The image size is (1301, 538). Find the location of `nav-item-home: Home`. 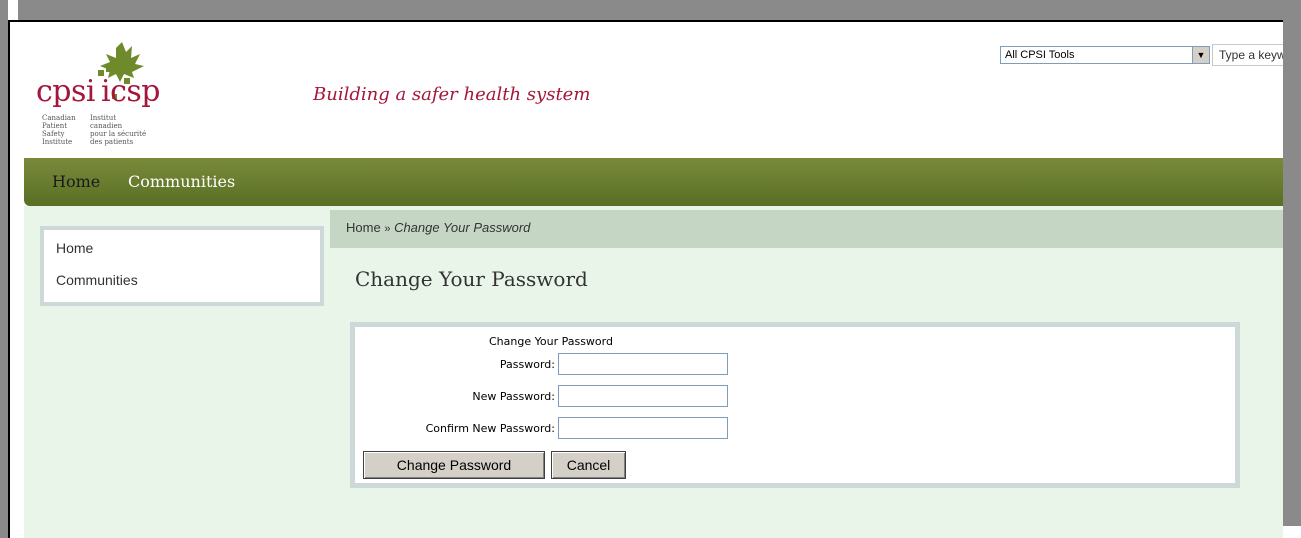

nav-item-home: Home is located at coordinates (76, 181).